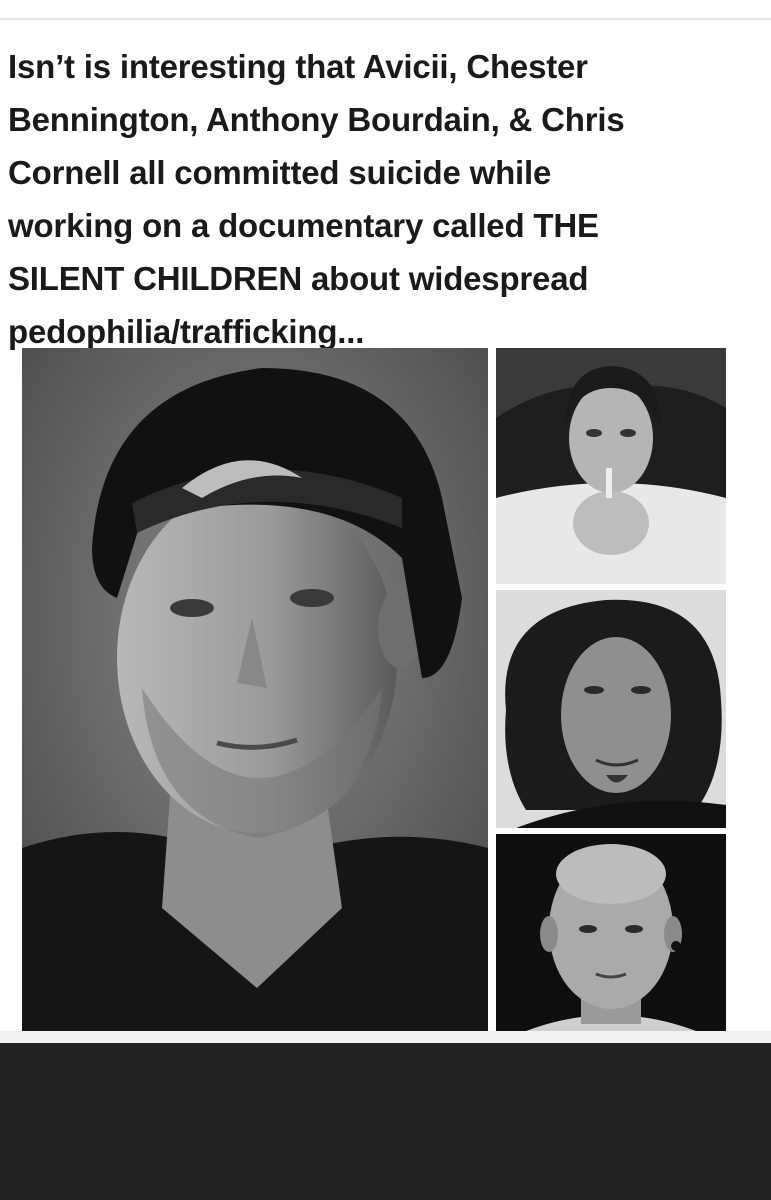 The height and width of the screenshot is (1200, 771). What do you see at coordinates (611, 932) in the screenshot?
I see `portrait-photo-bottom-right` at bounding box center [611, 932].